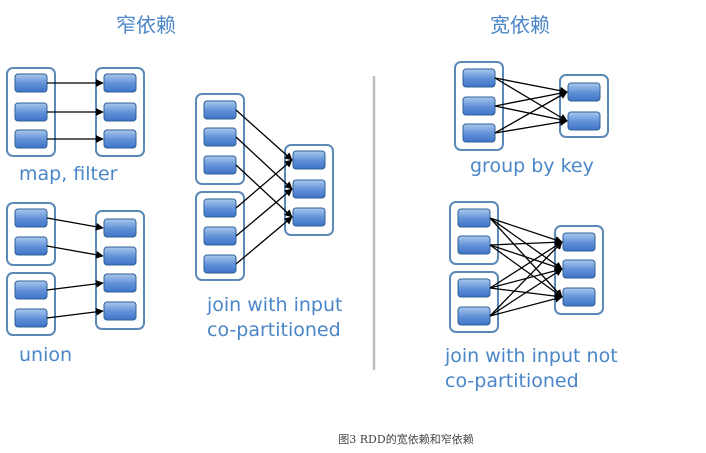 This screenshot has width=706, height=453. I want to click on union-parent-rdd-b, so click(31, 304).